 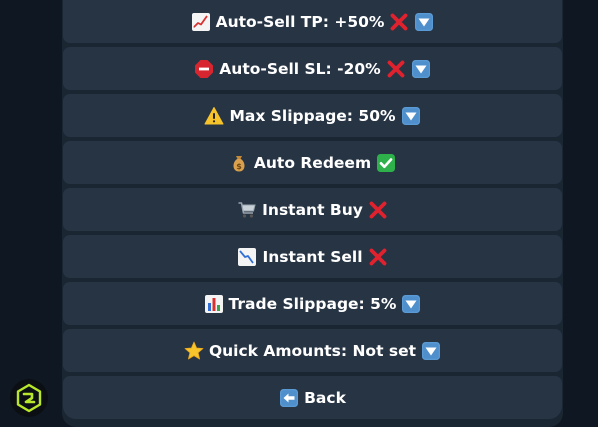 I want to click on stop-sign-icon, so click(x=204, y=69).